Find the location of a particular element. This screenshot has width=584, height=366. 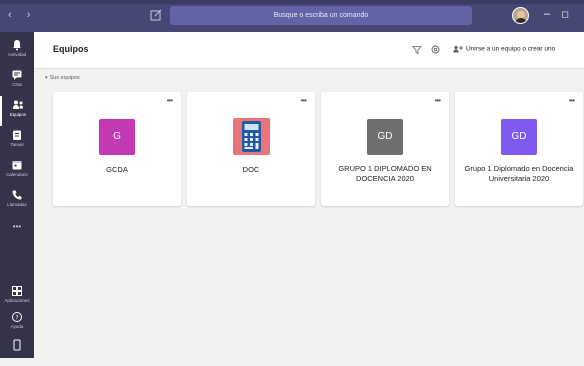

rail-label: Calendario is located at coordinates (17, 174).